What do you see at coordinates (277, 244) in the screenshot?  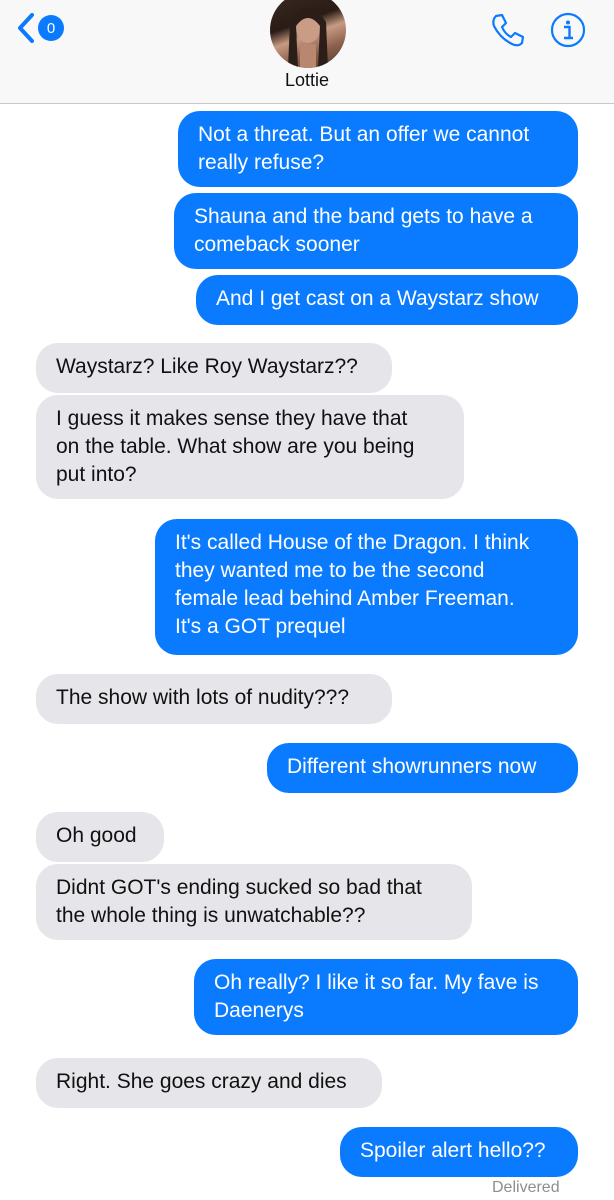 I see `message-text-line: comeback sooner` at bounding box center [277, 244].